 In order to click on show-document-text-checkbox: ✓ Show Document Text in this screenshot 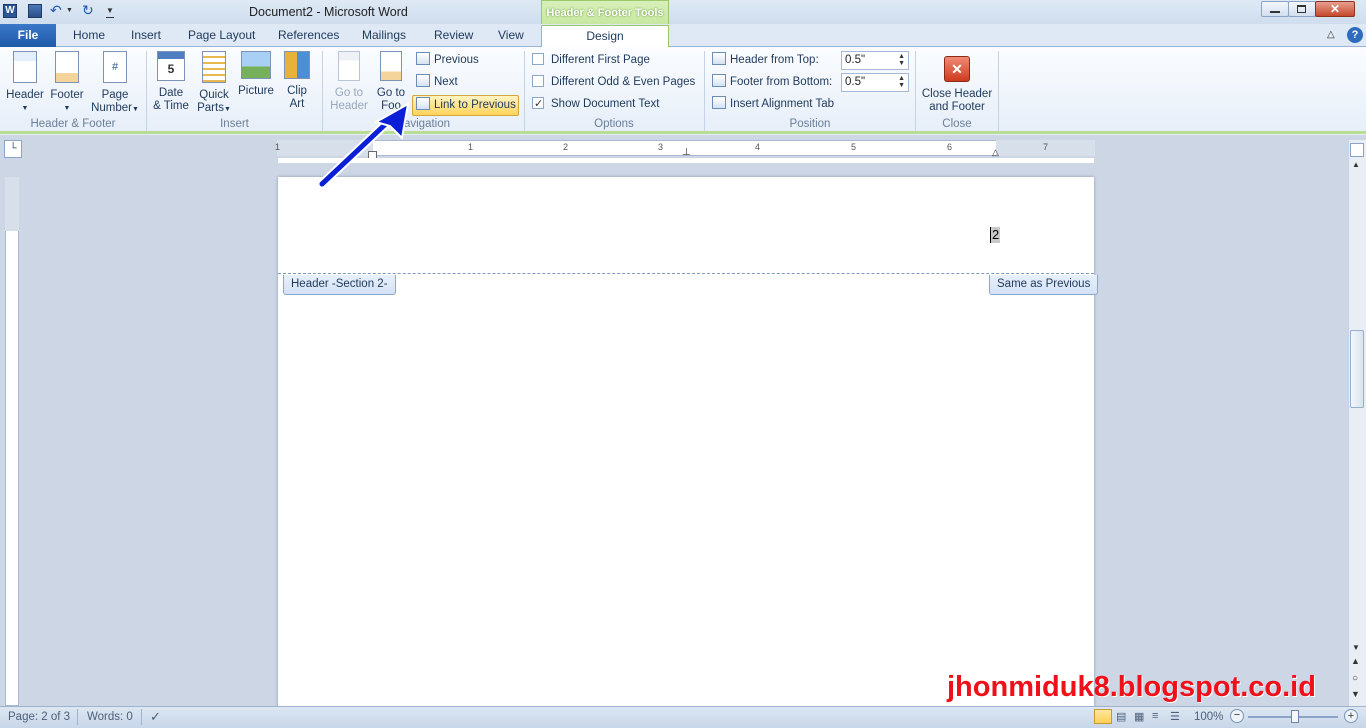, I will do `click(595, 104)`.